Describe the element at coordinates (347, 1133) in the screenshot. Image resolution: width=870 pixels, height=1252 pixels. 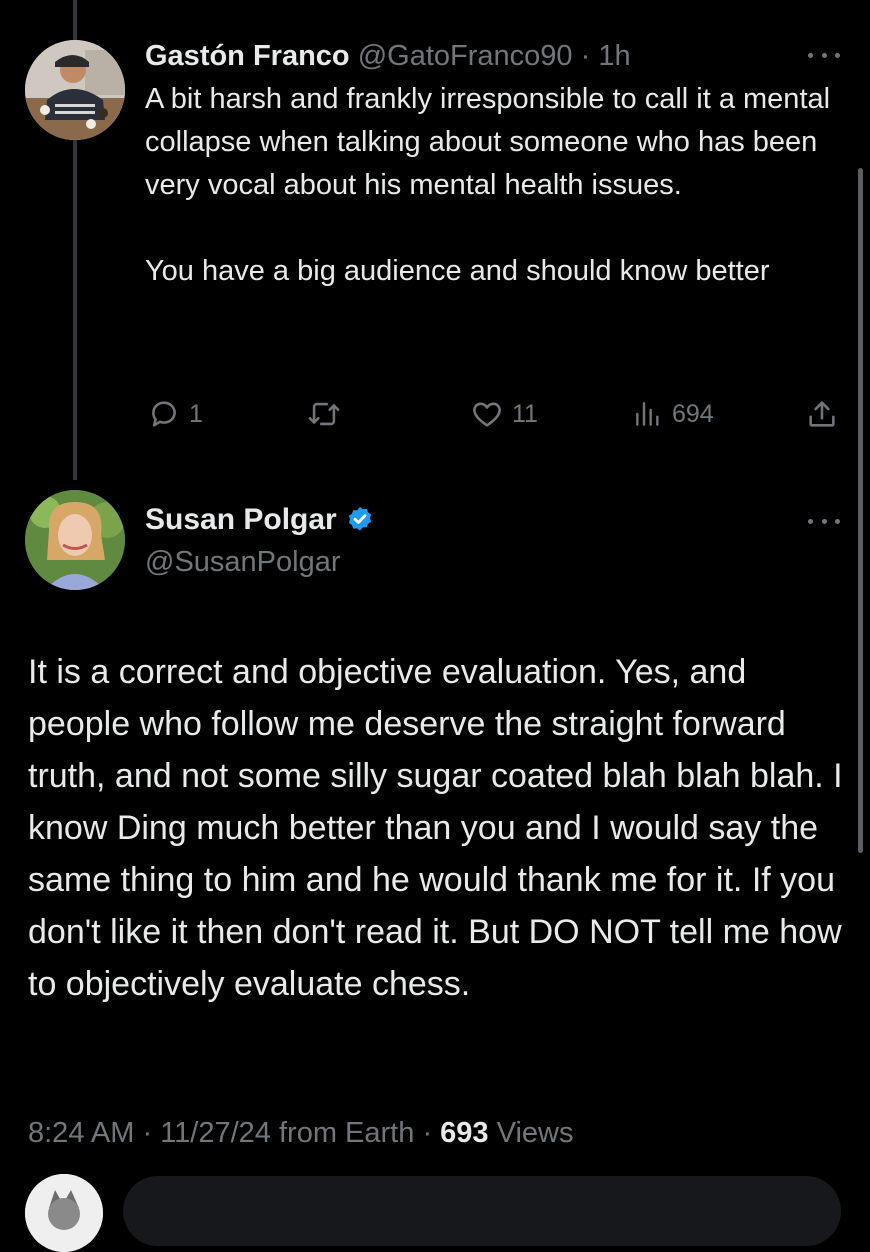
I see `tweet-source: from Earth` at that location.